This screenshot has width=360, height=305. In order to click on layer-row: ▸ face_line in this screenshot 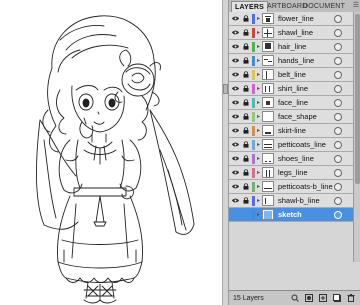, I will do `click(291, 103)`.